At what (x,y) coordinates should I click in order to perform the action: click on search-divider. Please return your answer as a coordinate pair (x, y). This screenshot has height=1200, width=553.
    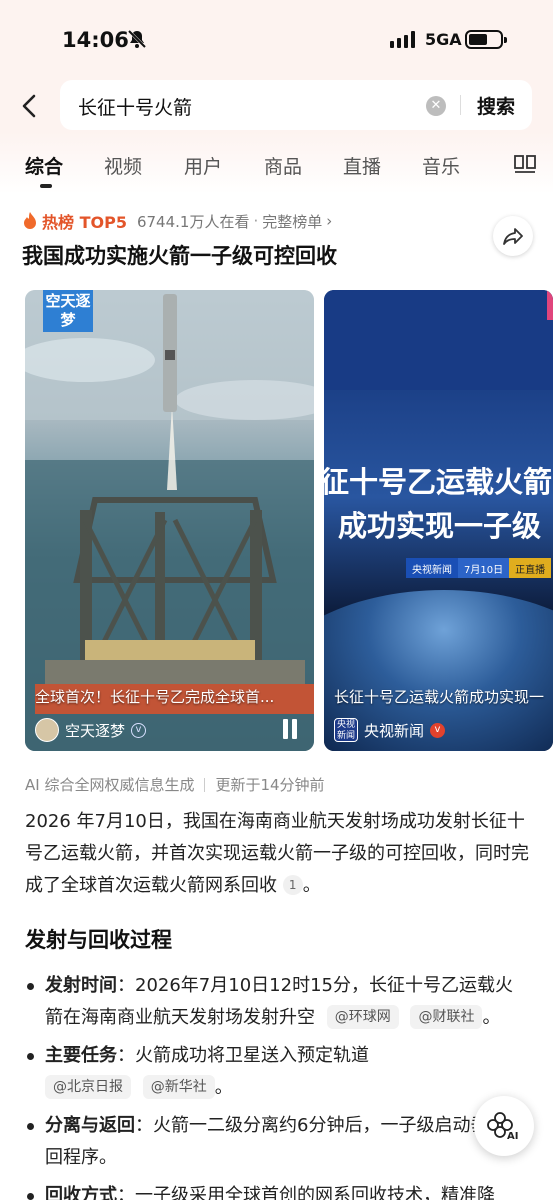
    Looking at the image, I should click on (460, 105).